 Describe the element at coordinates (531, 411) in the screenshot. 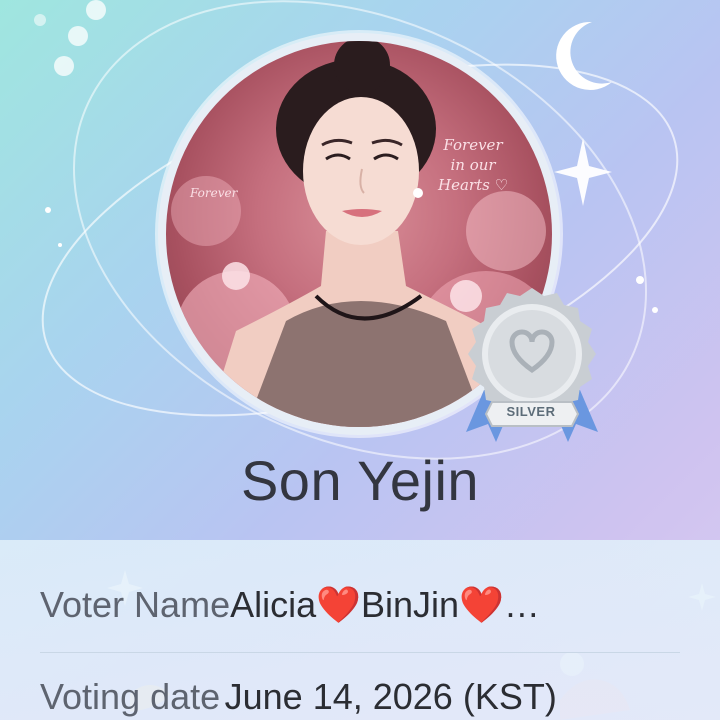

I see `badge-label: SILVER` at that location.